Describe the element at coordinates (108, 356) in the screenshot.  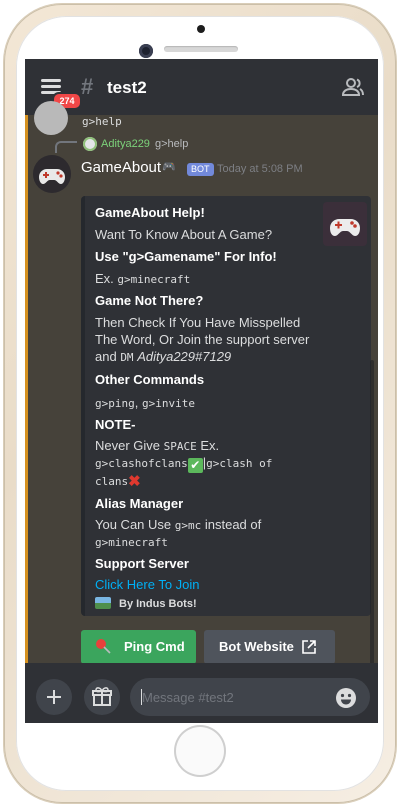
I see `and-text: and` at that location.